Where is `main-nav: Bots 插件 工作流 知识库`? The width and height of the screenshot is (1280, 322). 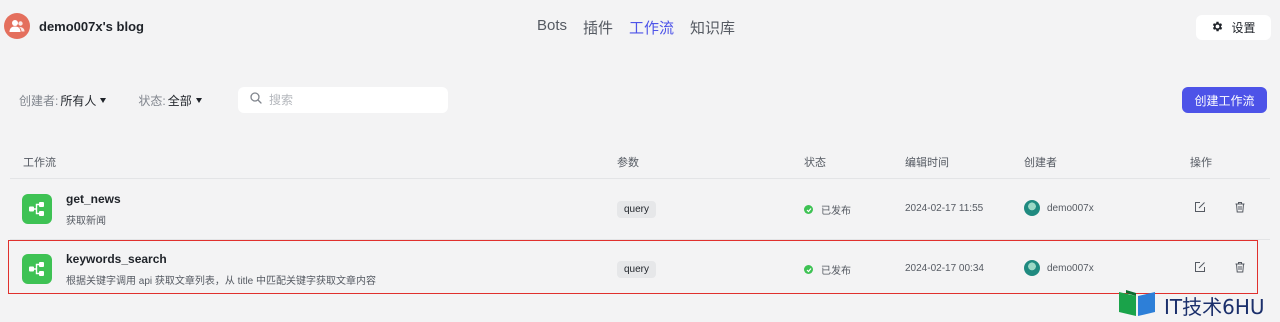
main-nav: Bots 插件 工作流 知识库 is located at coordinates (636, 27).